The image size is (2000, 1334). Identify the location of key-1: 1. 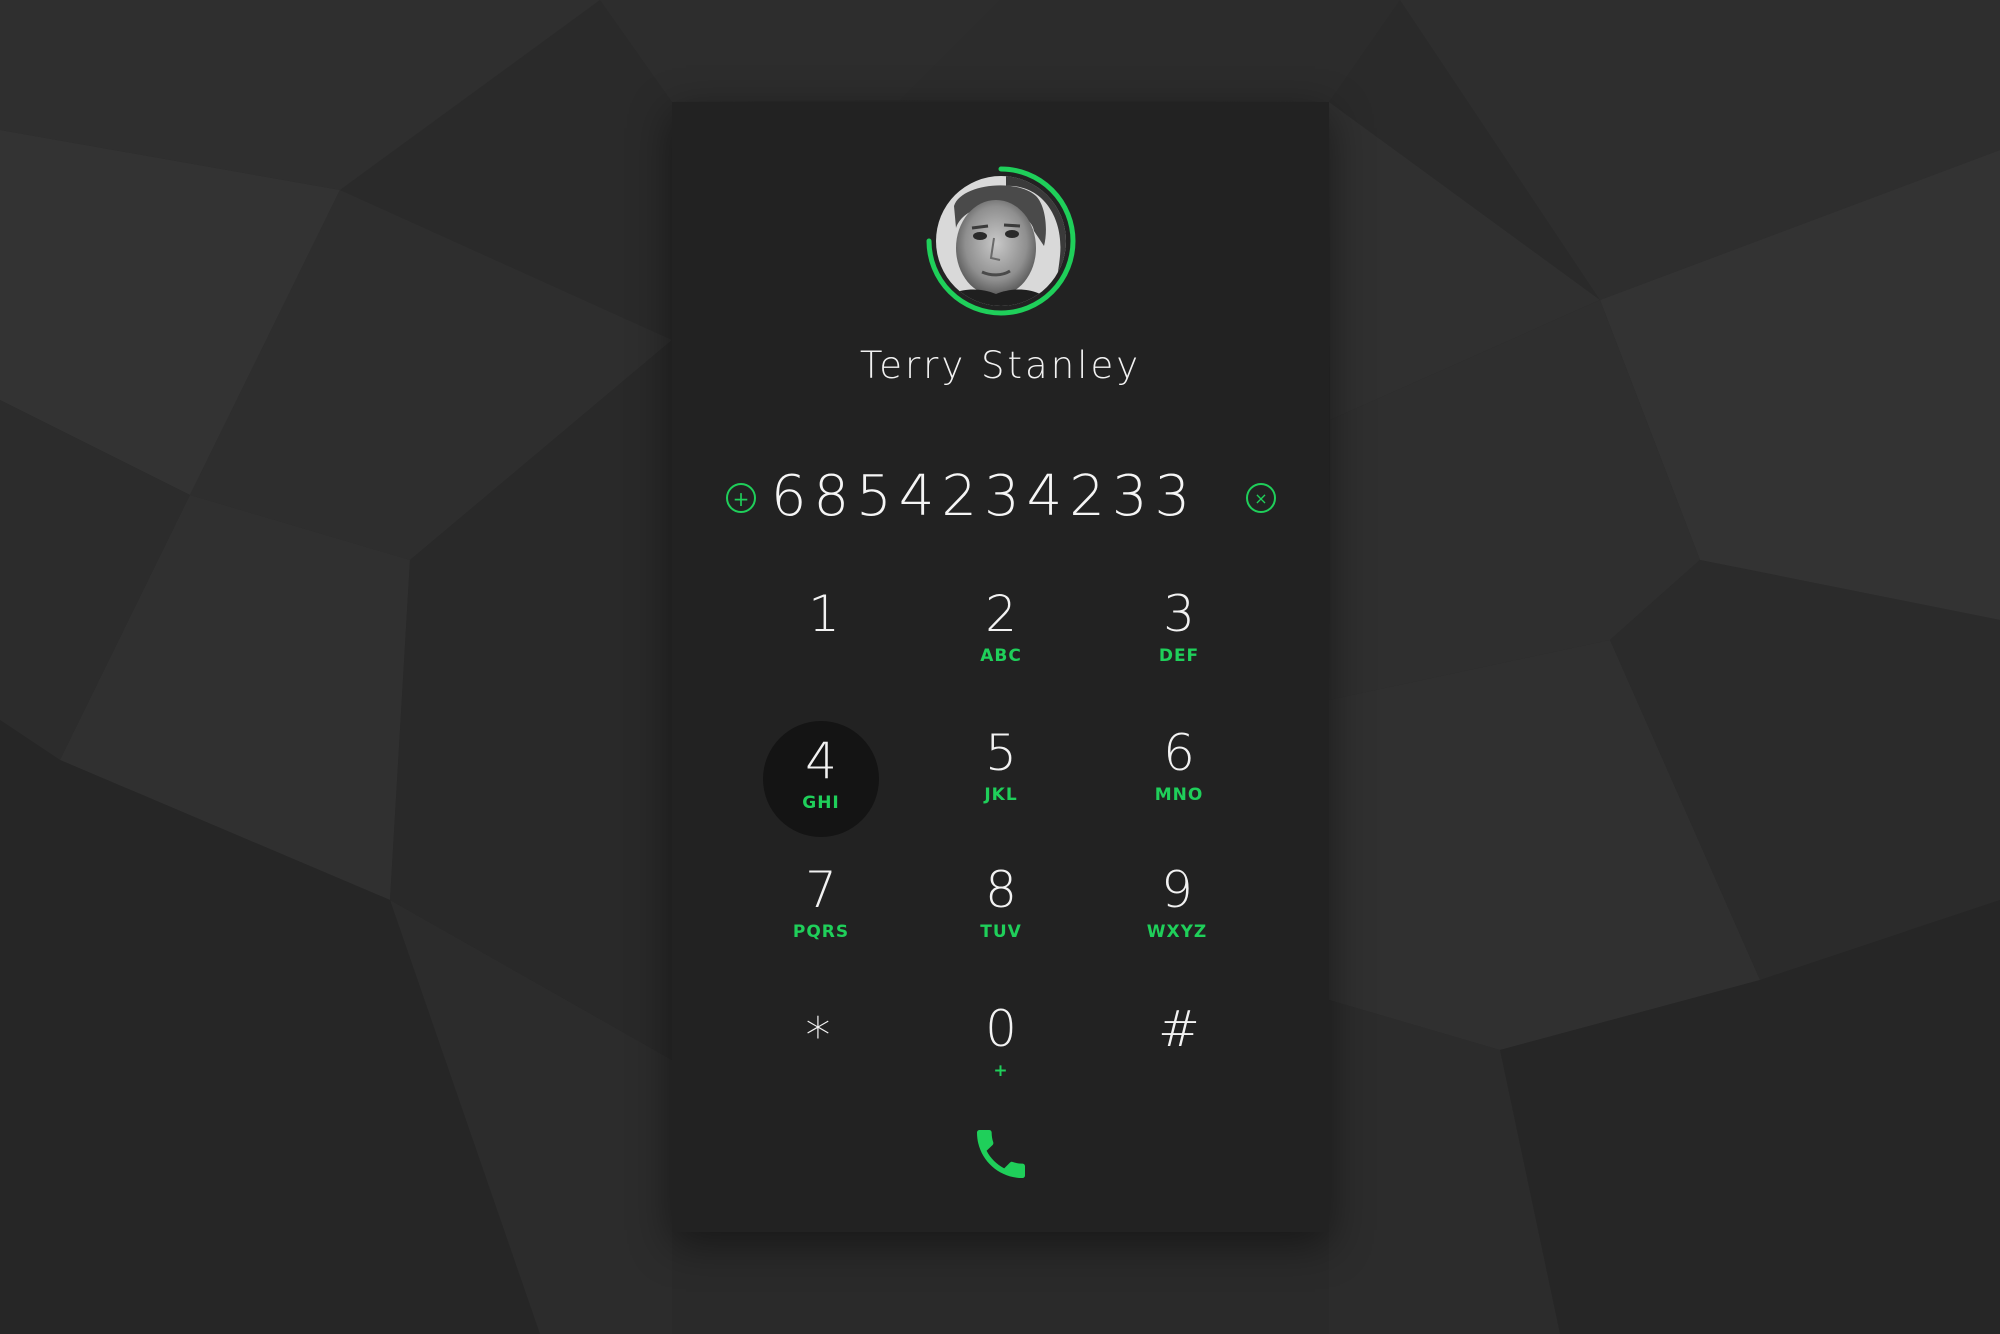
(824, 632).